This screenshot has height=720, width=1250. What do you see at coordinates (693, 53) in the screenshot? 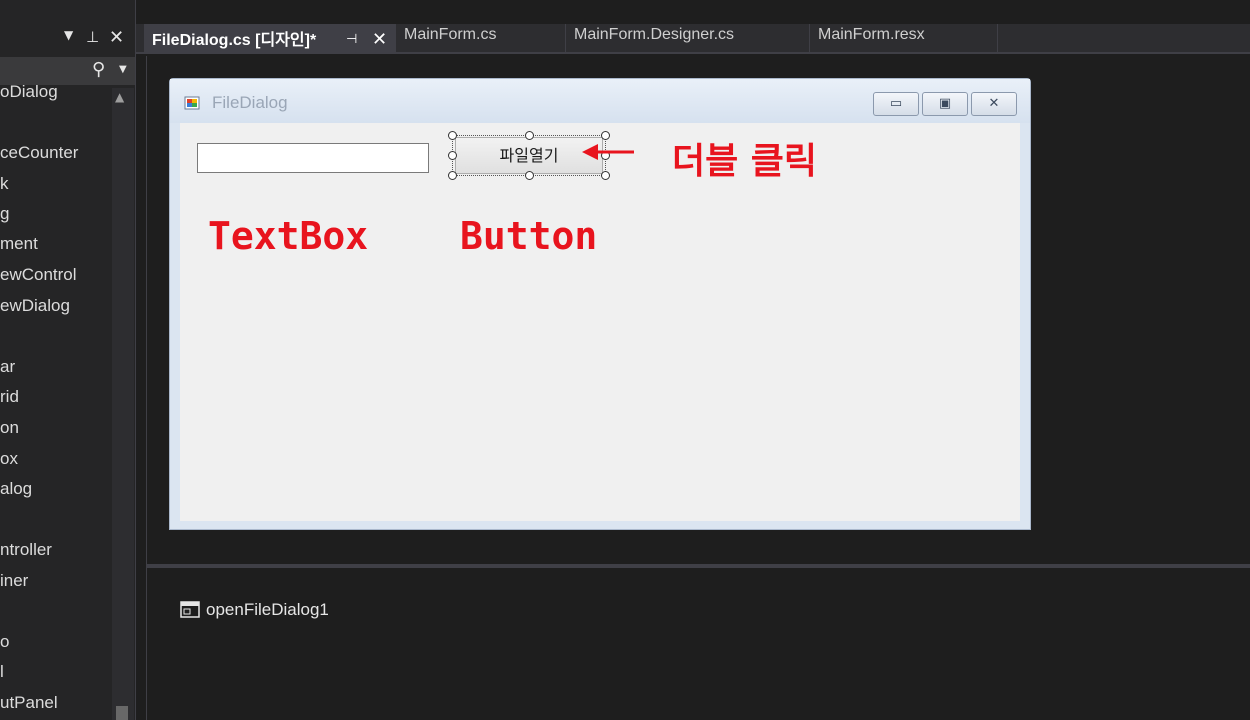
I see `tab-underline` at bounding box center [693, 53].